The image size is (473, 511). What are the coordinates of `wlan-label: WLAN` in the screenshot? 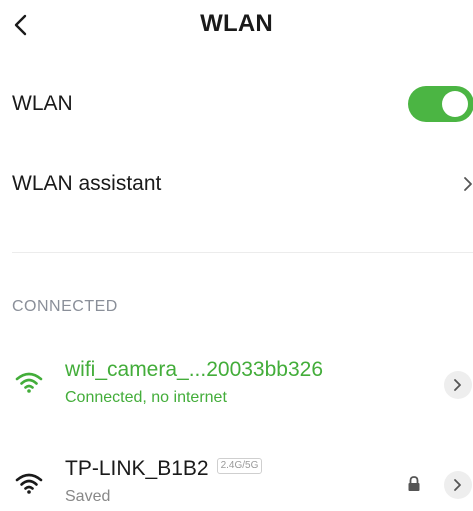 It's located at (42, 103).